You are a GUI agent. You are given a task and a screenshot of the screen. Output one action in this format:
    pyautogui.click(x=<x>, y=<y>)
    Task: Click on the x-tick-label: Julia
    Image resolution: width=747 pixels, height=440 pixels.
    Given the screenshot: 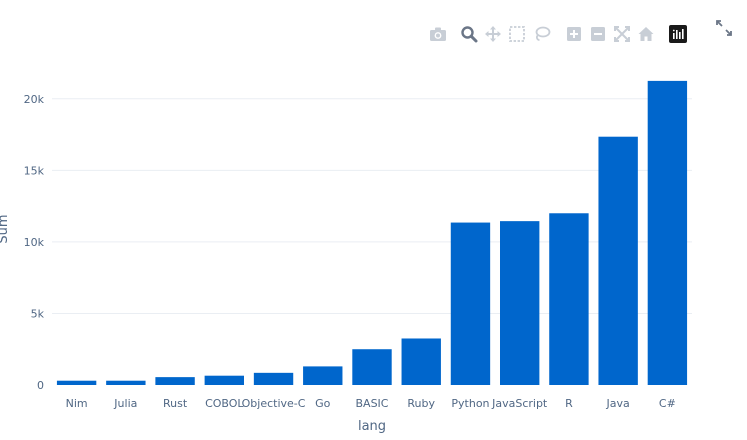 What is the action you would take?
    pyautogui.click(x=125, y=403)
    